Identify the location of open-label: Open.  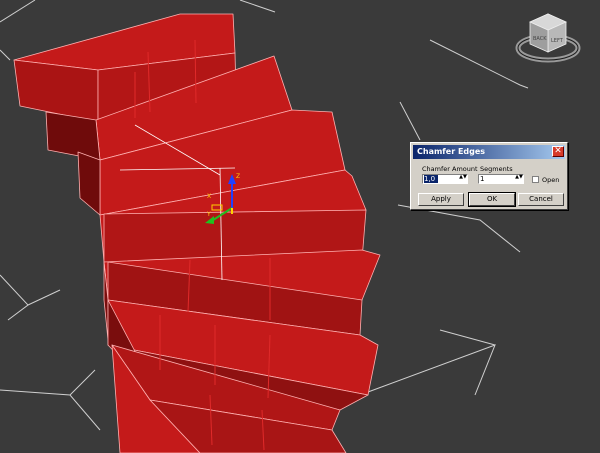
(551, 180).